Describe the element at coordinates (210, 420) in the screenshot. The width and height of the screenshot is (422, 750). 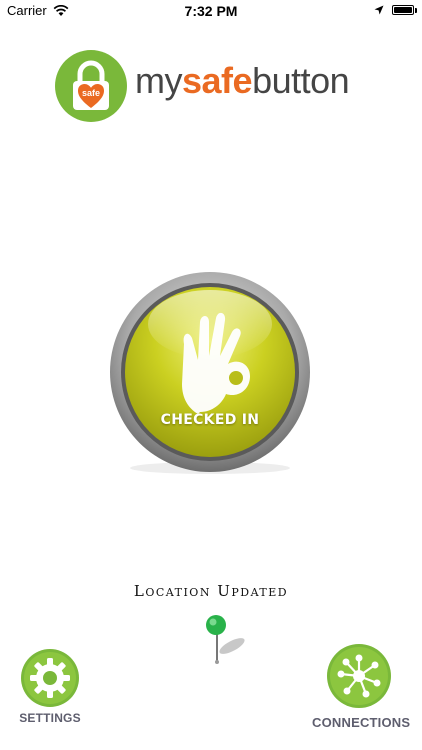
I see `check-in-status-label: CHECKED IN` at that location.